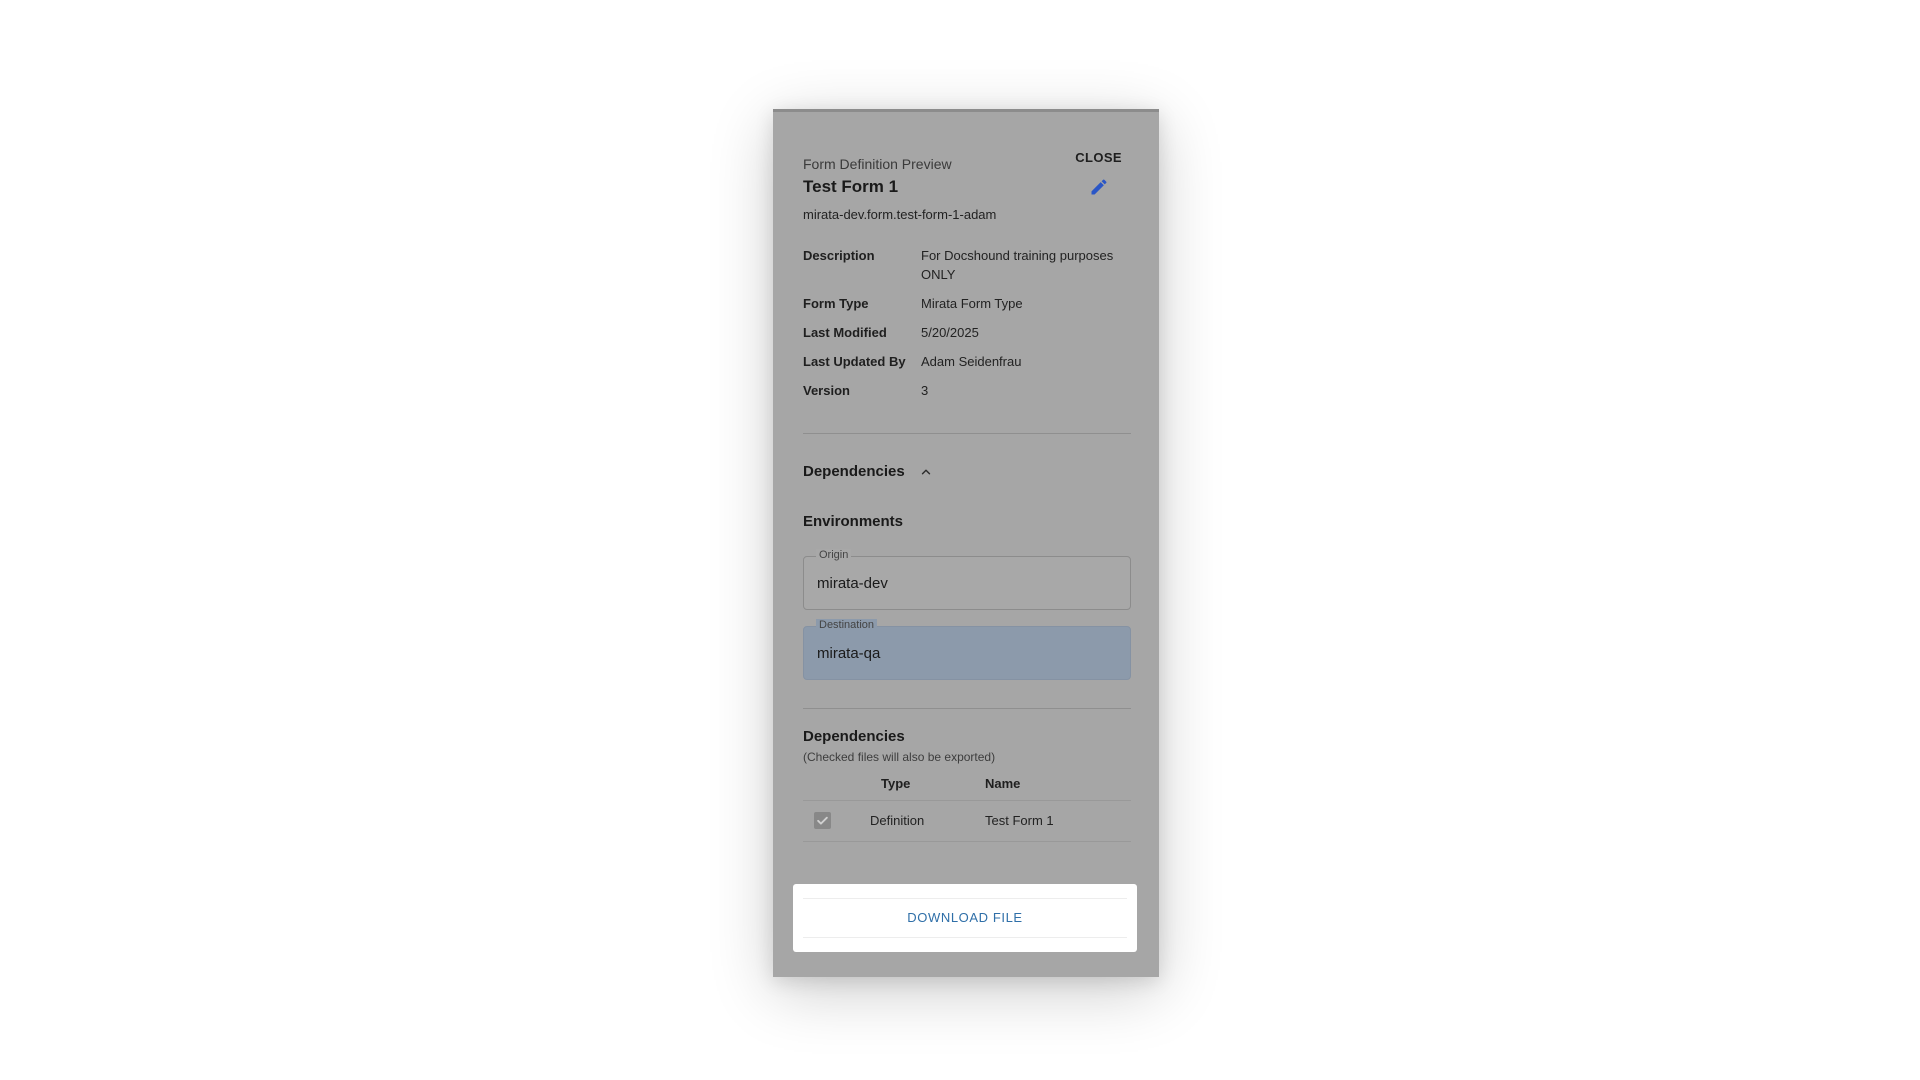 This screenshot has height=1080, width=1920. I want to click on detail-value: Mirata Form Type, so click(972, 303).